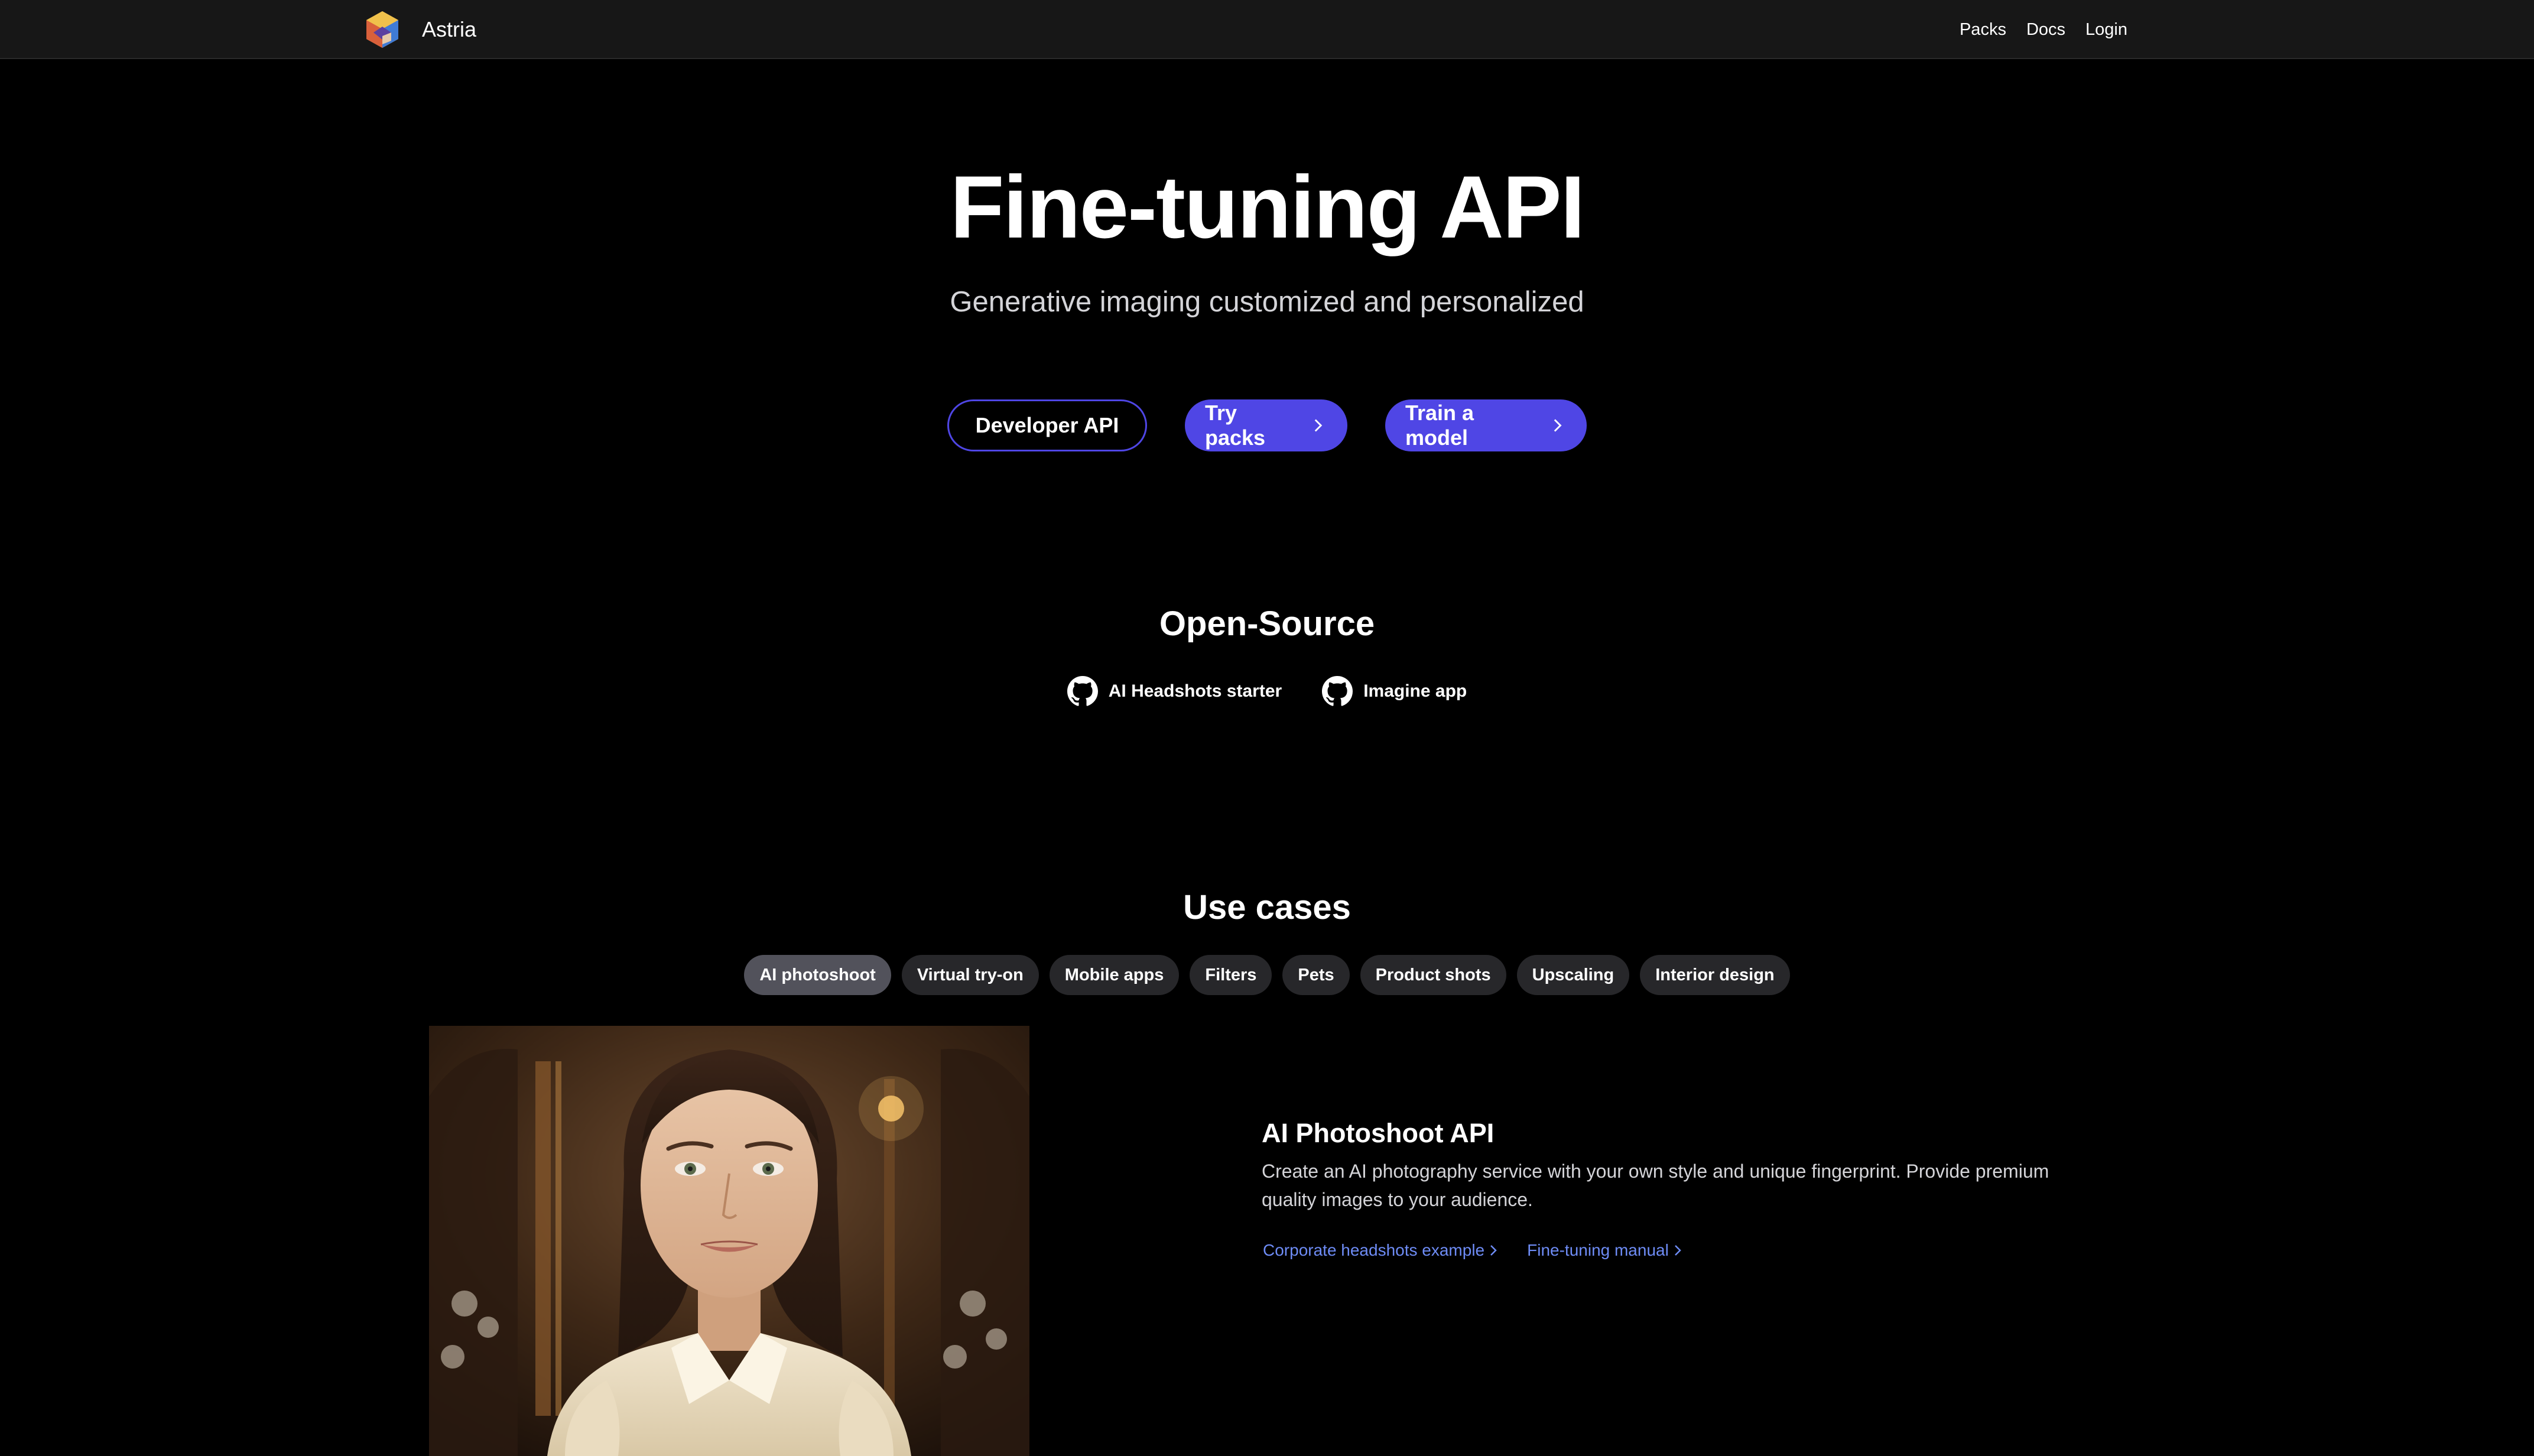  What do you see at coordinates (817, 975) in the screenshot?
I see `tab-ai-photoshoot: AI photoshoot` at bounding box center [817, 975].